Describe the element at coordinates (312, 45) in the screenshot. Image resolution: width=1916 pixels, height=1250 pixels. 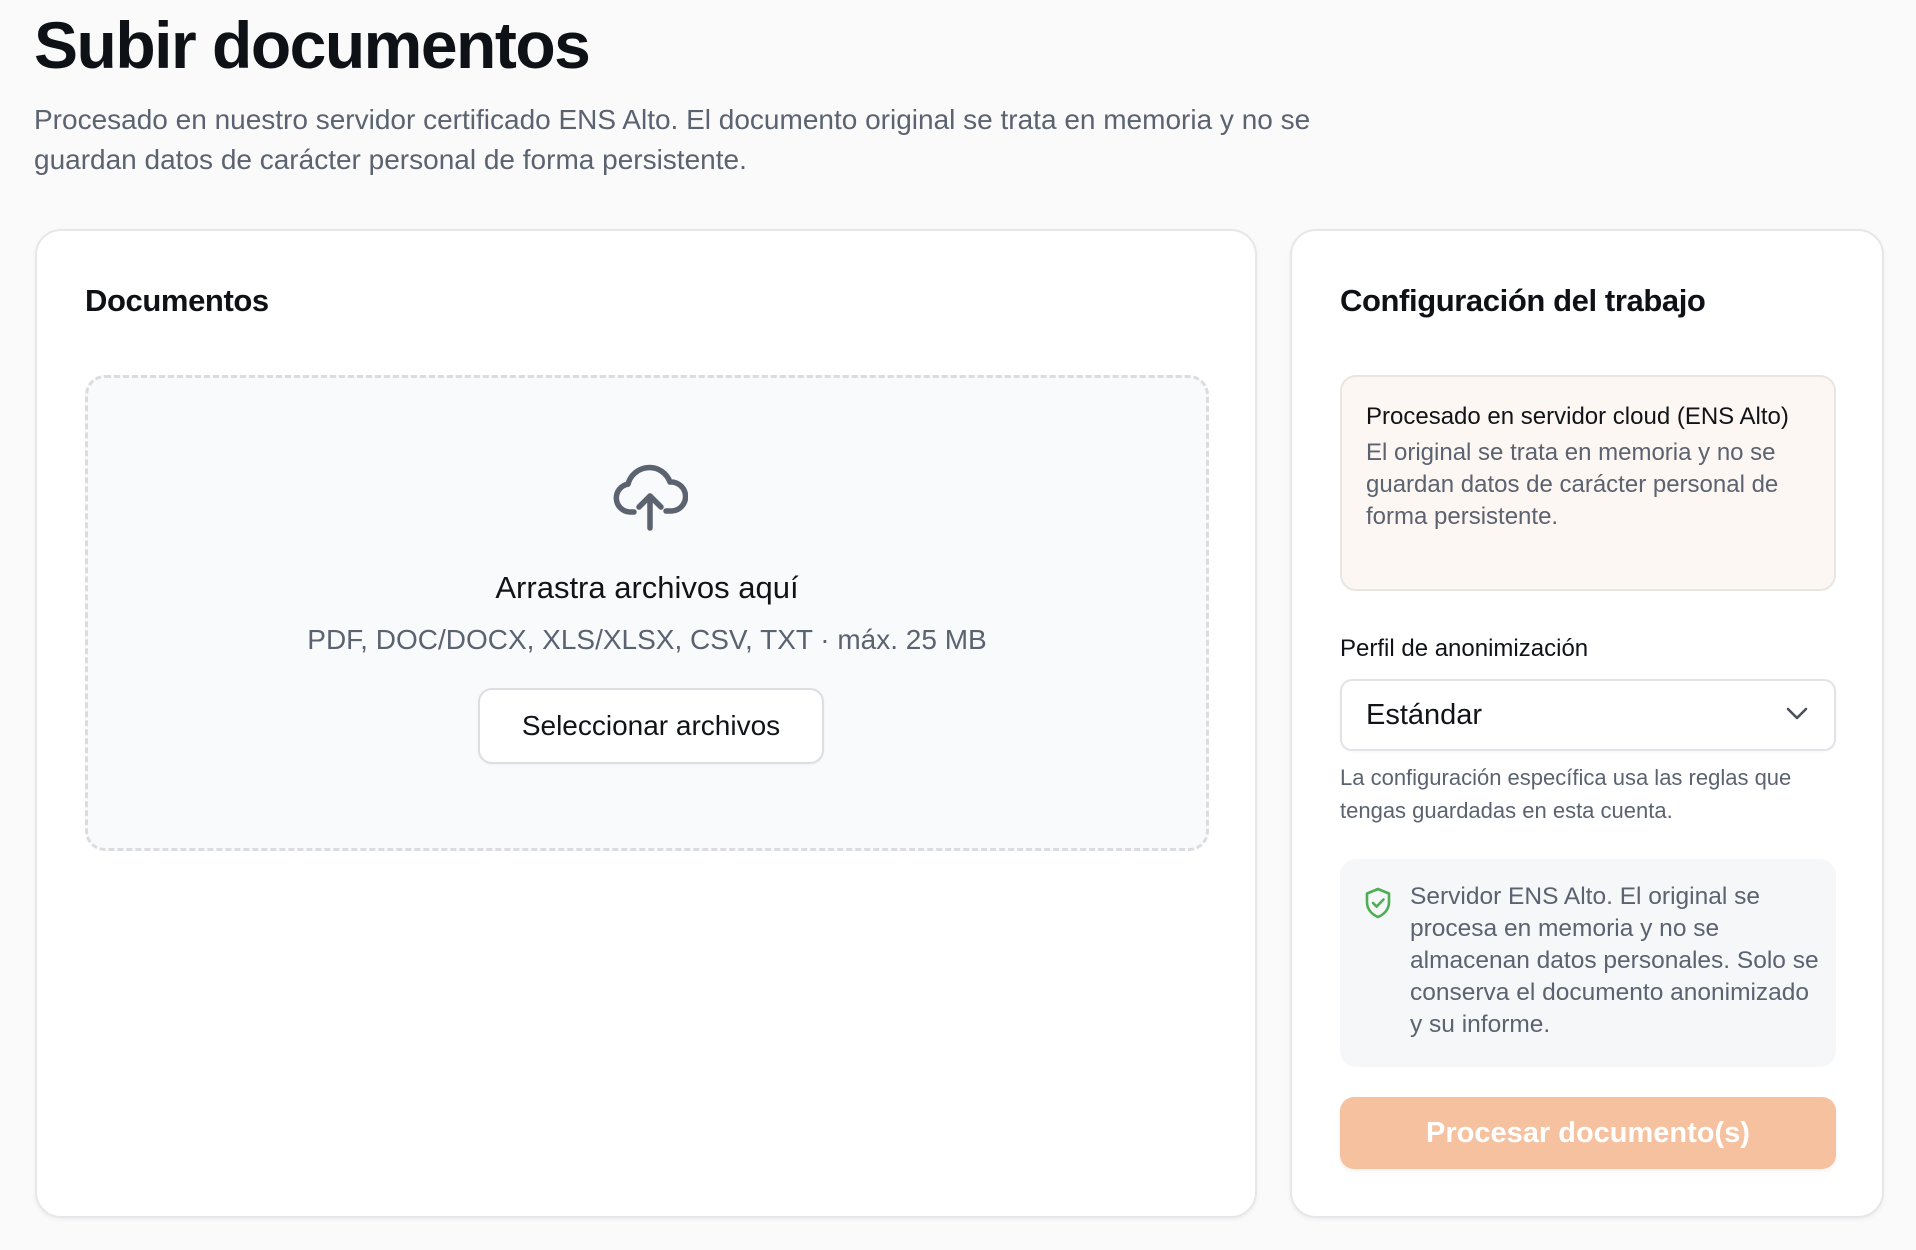
I see `page-title: Subir documentos` at that location.